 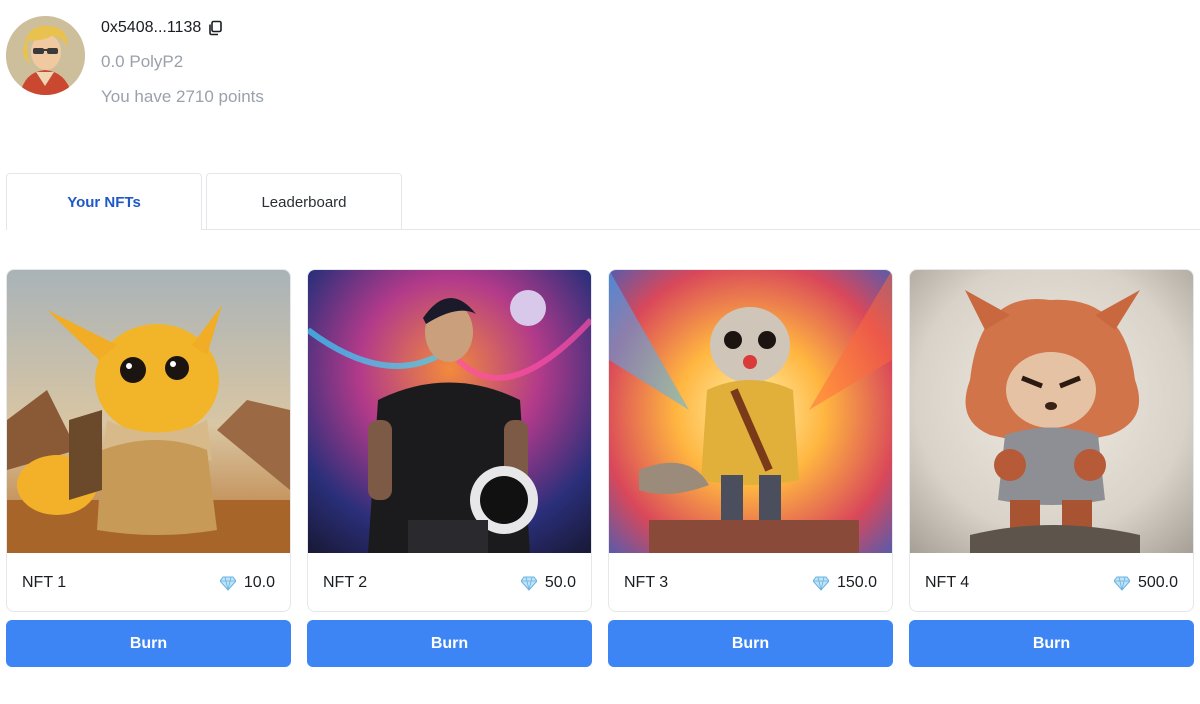 I want to click on nft-name: NFT 3, so click(x=646, y=582).